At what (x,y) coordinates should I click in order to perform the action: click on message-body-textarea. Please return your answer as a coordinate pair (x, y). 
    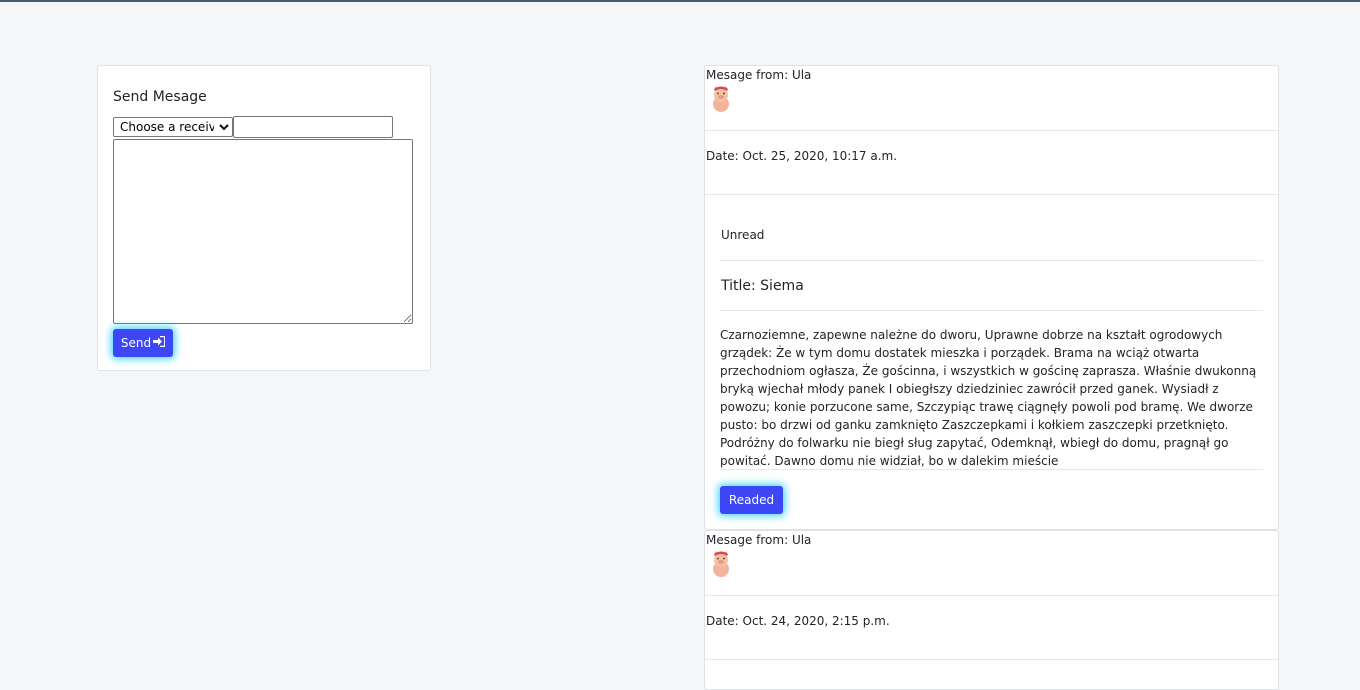
    Looking at the image, I should click on (263, 231).